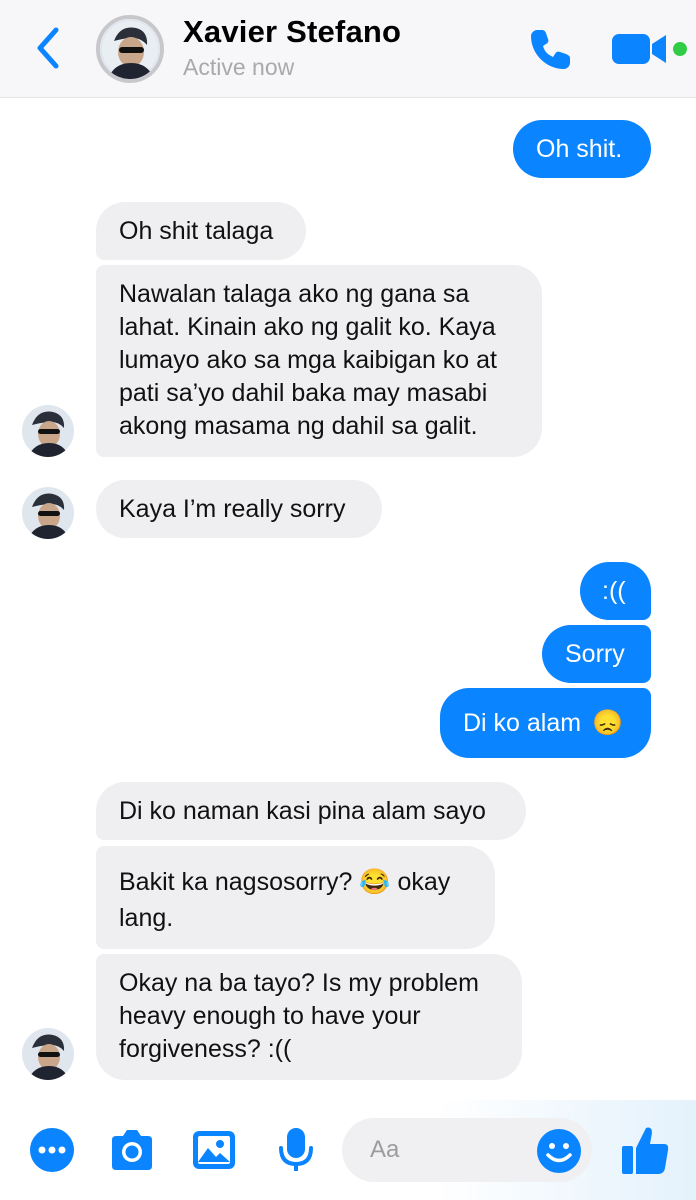 The width and height of the screenshot is (696, 1200). What do you see at coordinates (680, 49) in the screenshot?
I see `online-indicator` at bounding box center [680, 49].